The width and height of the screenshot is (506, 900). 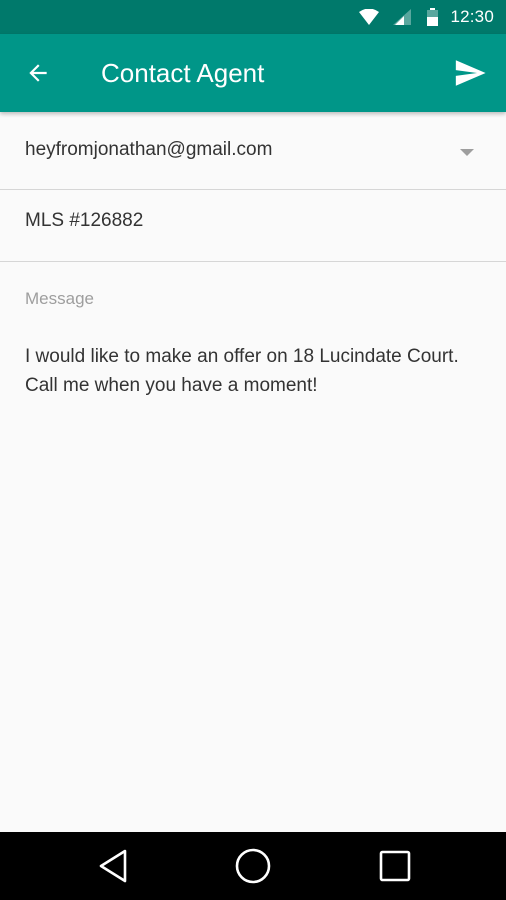 I want to click on message-line: Call me when you have a moment!, so click(x=171, y=385).